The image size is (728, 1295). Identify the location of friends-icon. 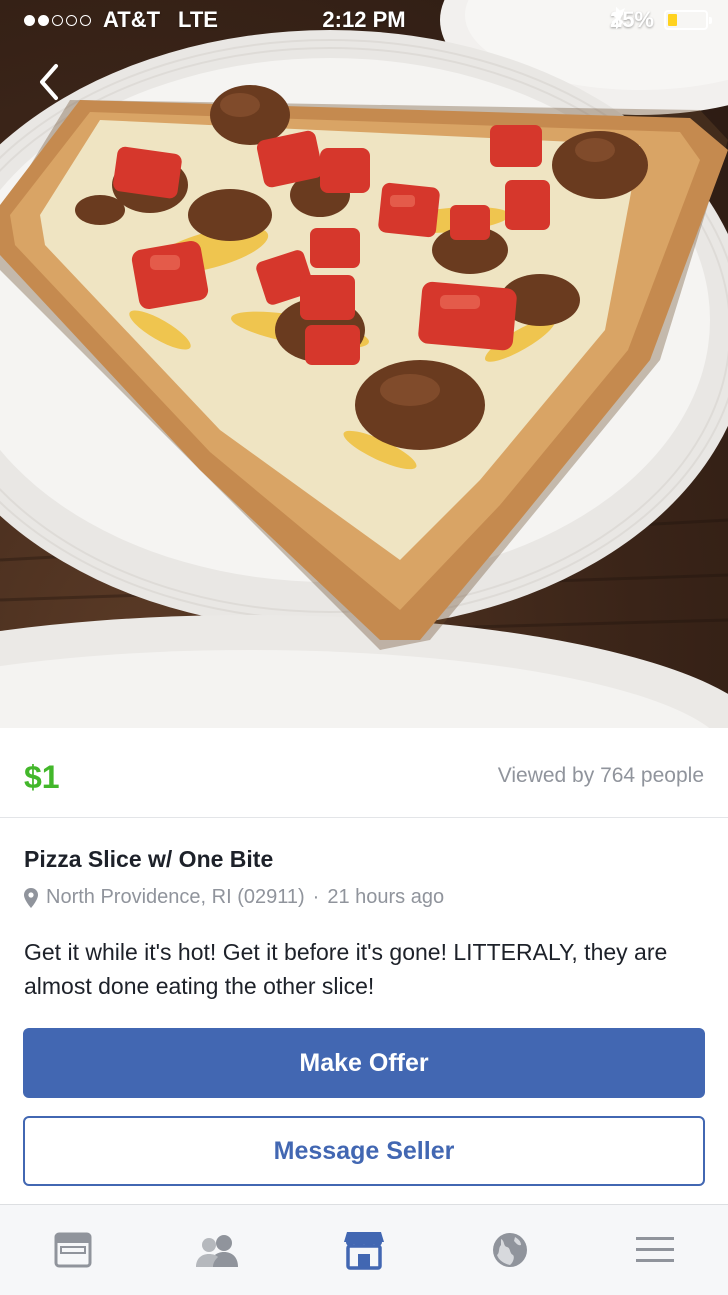
(217, 1251).